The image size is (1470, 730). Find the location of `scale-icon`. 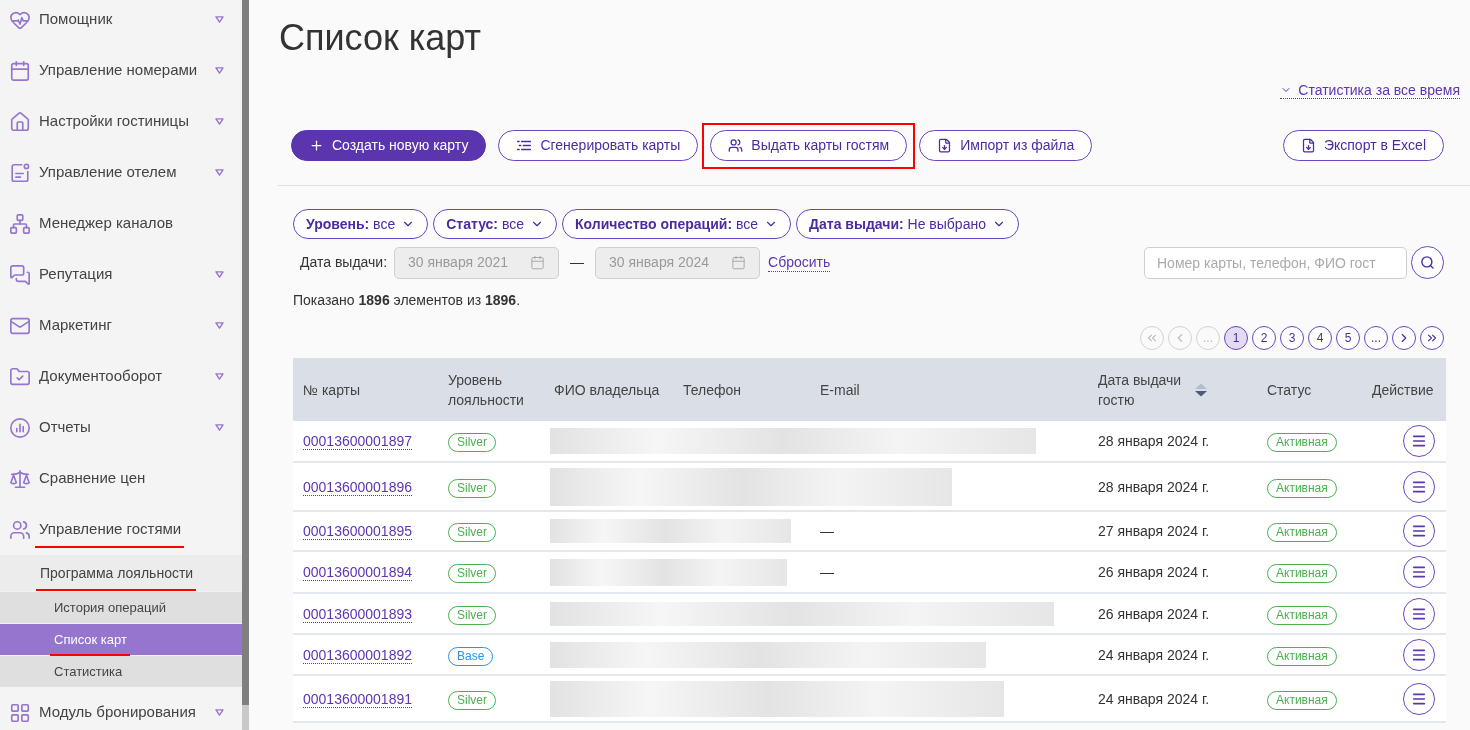

scale-icon is located at coordinates (20, 478).